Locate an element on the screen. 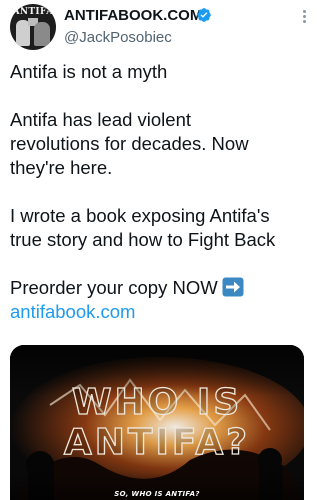 The image size is (320, 500). right-arrow-emoji-icon is located at coordinates (233, 287).